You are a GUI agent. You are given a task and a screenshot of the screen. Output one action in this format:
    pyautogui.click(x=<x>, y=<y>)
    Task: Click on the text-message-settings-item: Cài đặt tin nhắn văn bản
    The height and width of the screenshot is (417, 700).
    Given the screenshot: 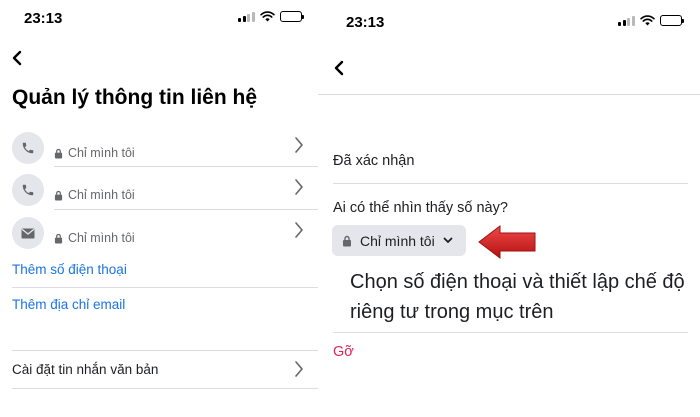 What is the action you would take?
    pyautogui.click(x=85, y=369)
    